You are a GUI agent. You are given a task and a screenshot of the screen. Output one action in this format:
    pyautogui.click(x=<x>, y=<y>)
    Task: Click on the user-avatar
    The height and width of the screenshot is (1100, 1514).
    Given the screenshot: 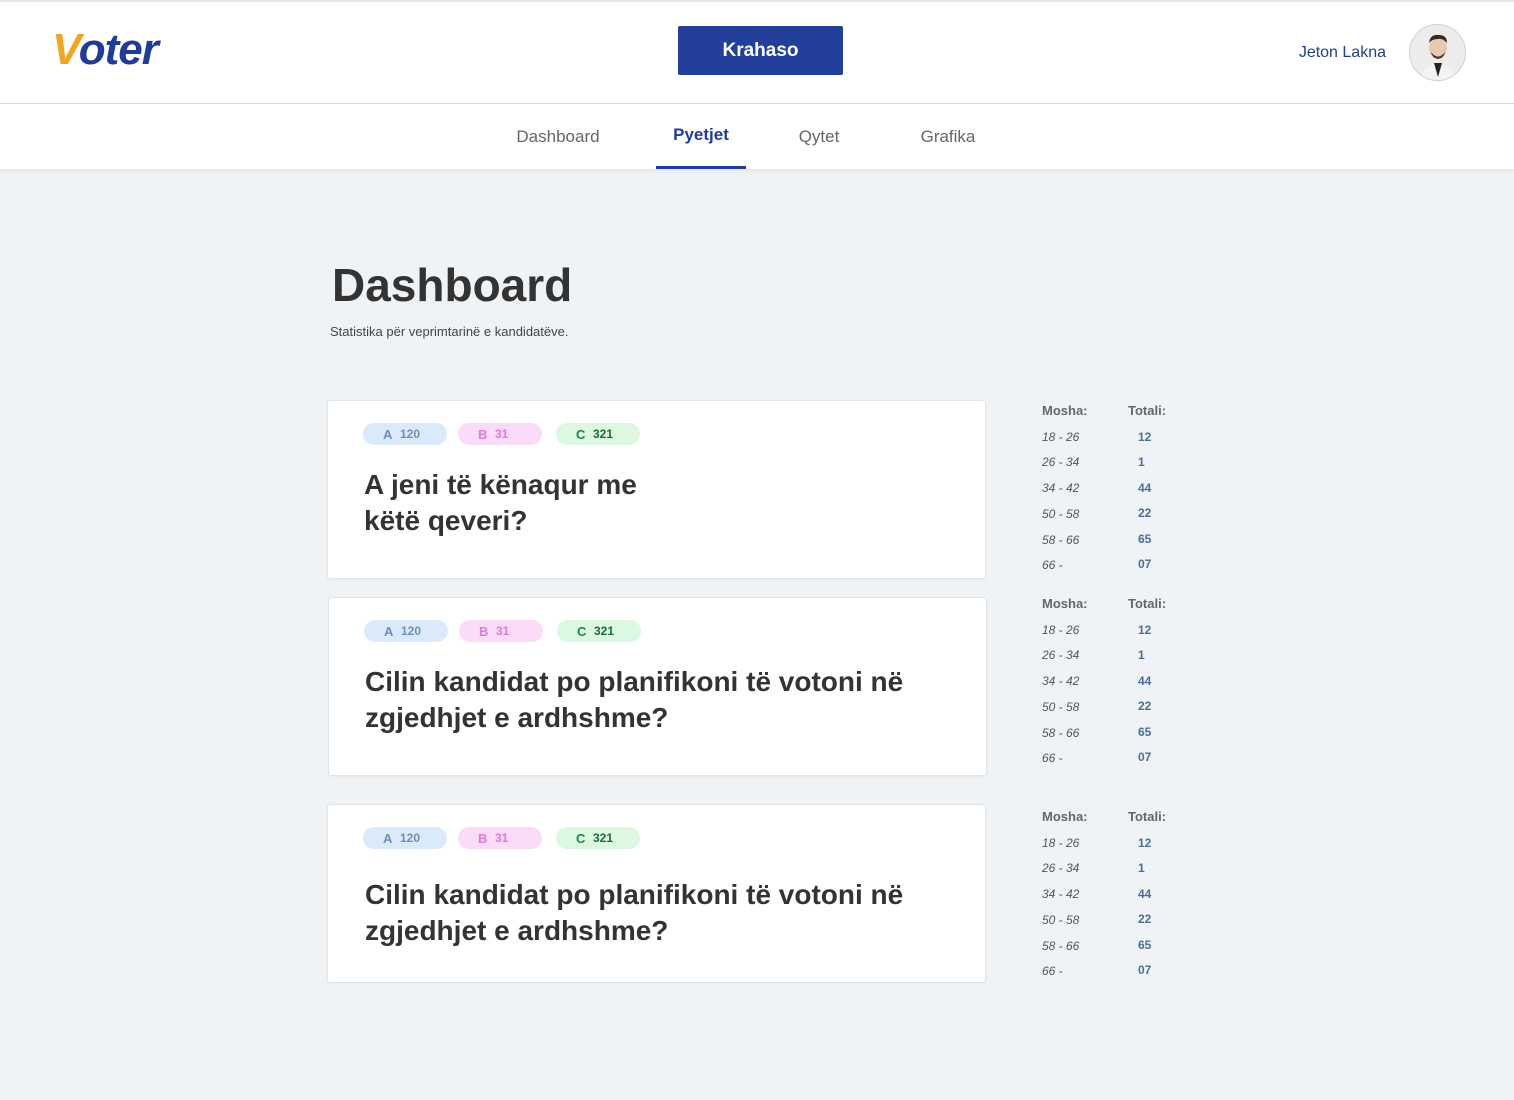 What is the action you would take?
    pyautogui.click(x=1437, y=52)
    